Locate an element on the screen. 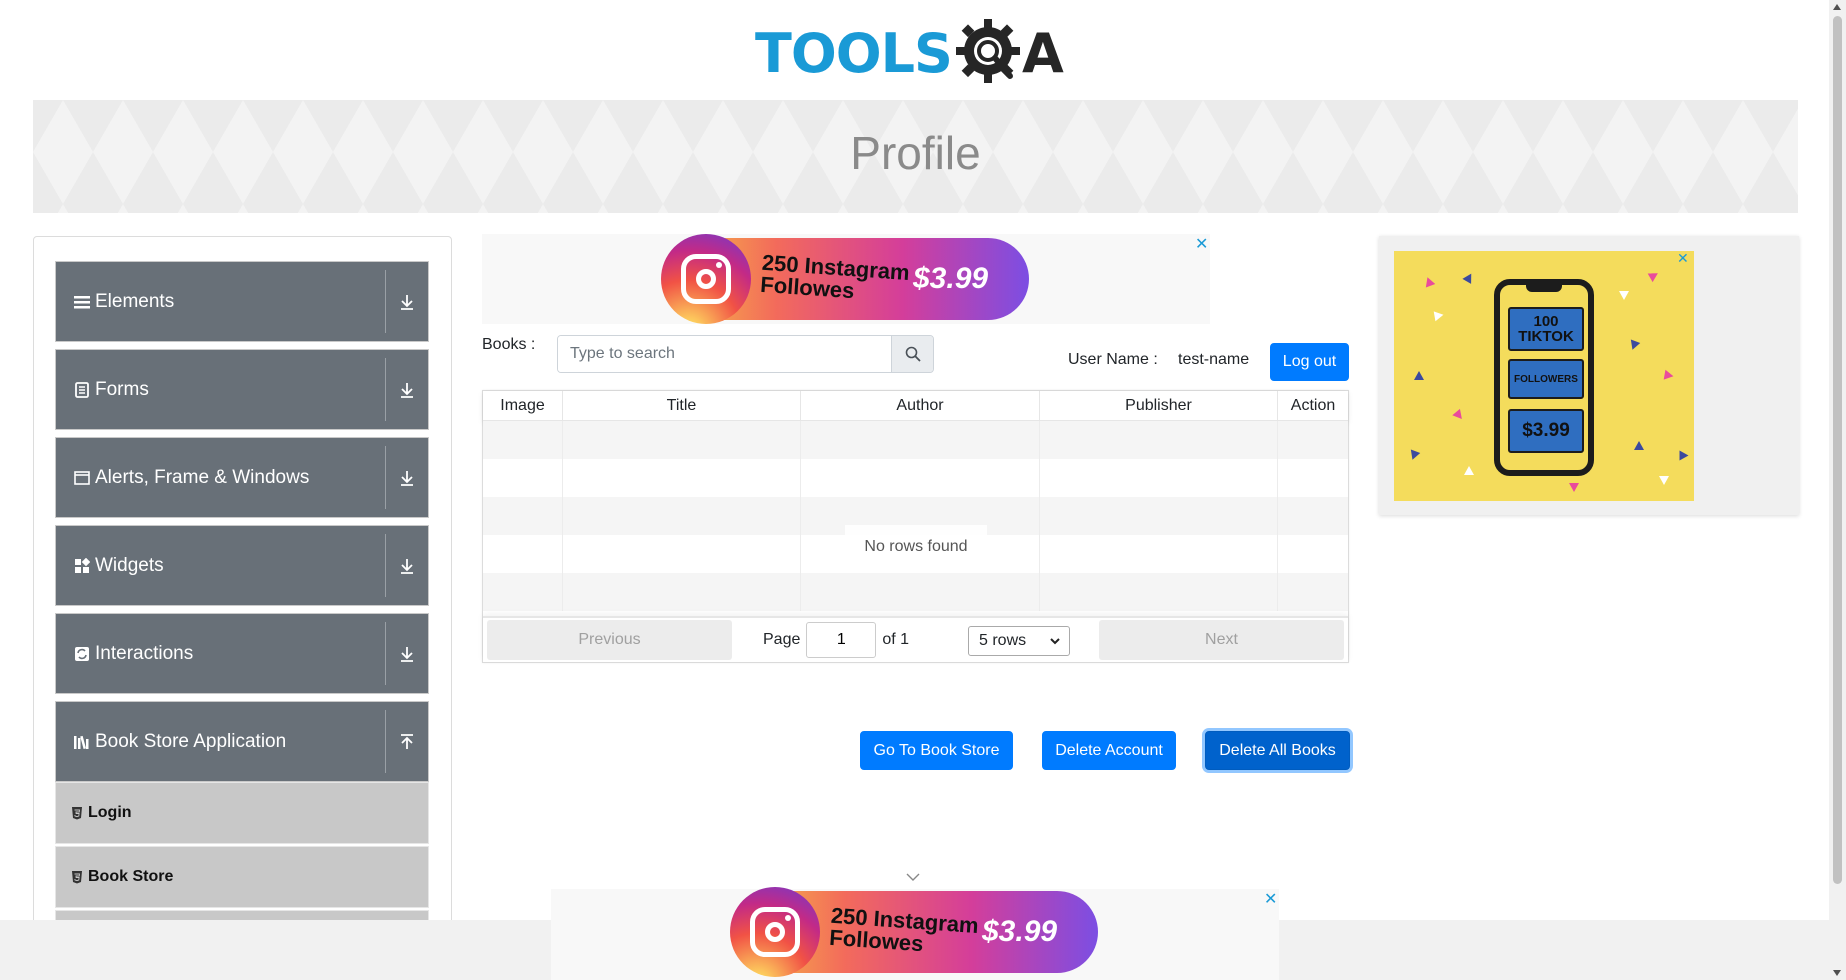 Image resolution: width=1846 pixels, height=980 pixels. logo-text: TOOLS is located at coordinates (854, 53).